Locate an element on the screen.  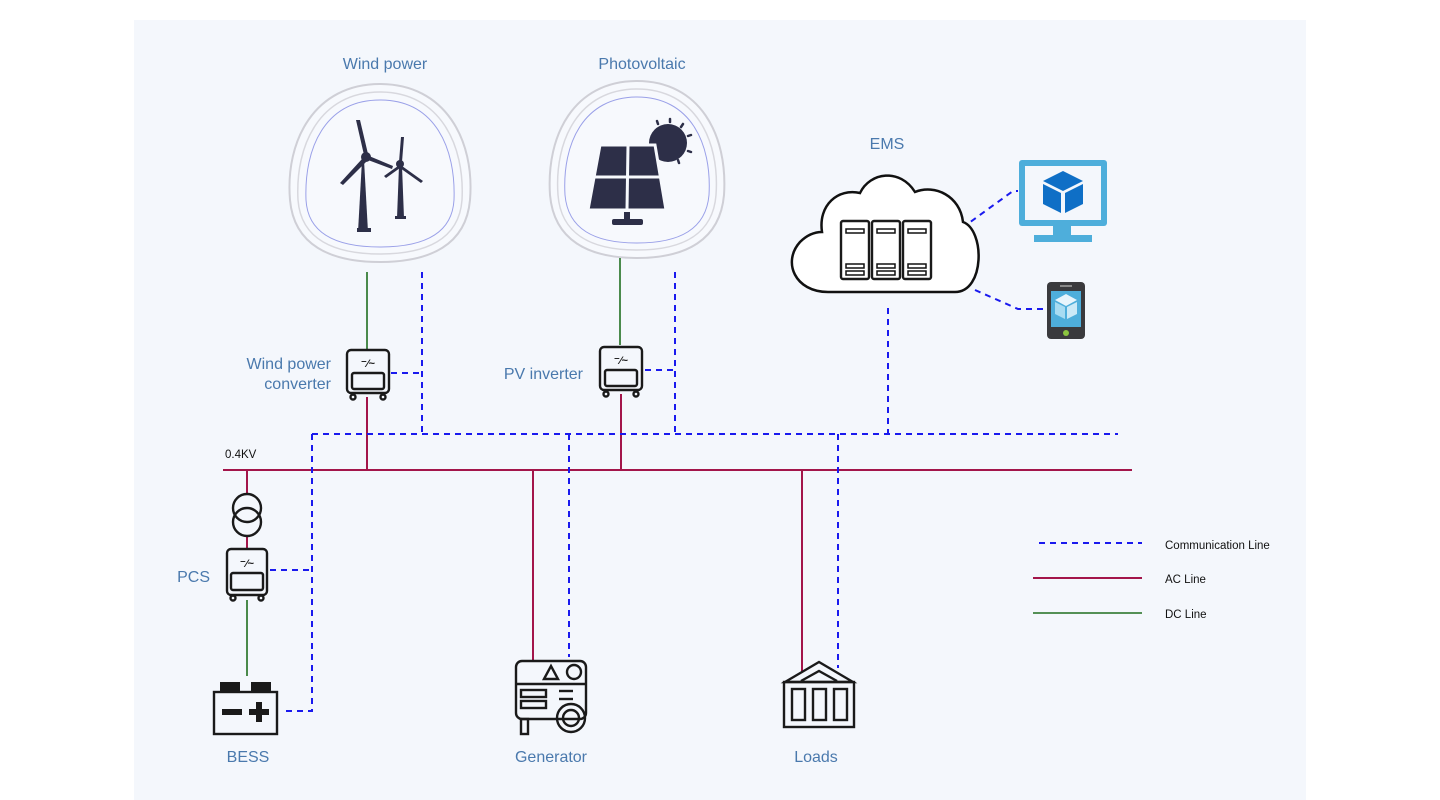
pcs-label: PCS is located at coordinates (193, 577).